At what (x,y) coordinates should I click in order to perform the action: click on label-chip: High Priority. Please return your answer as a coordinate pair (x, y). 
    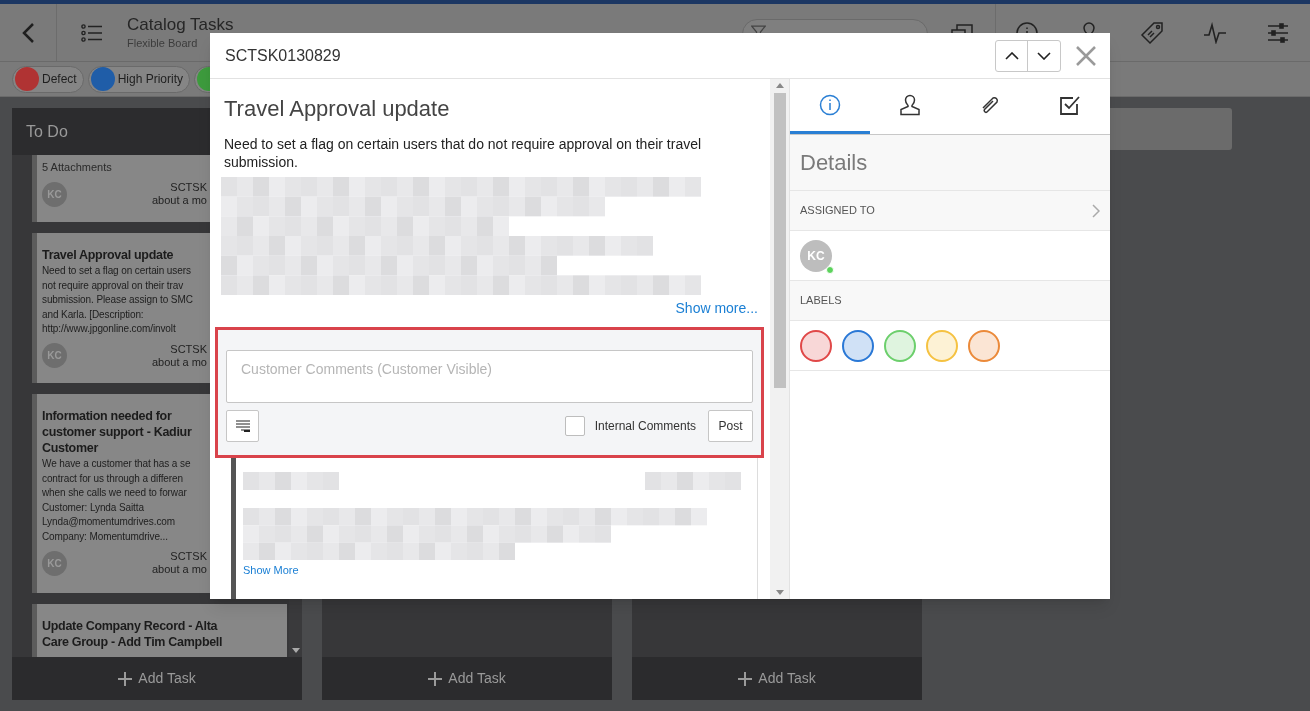
    Looking at the image, I should click on (139, 79).